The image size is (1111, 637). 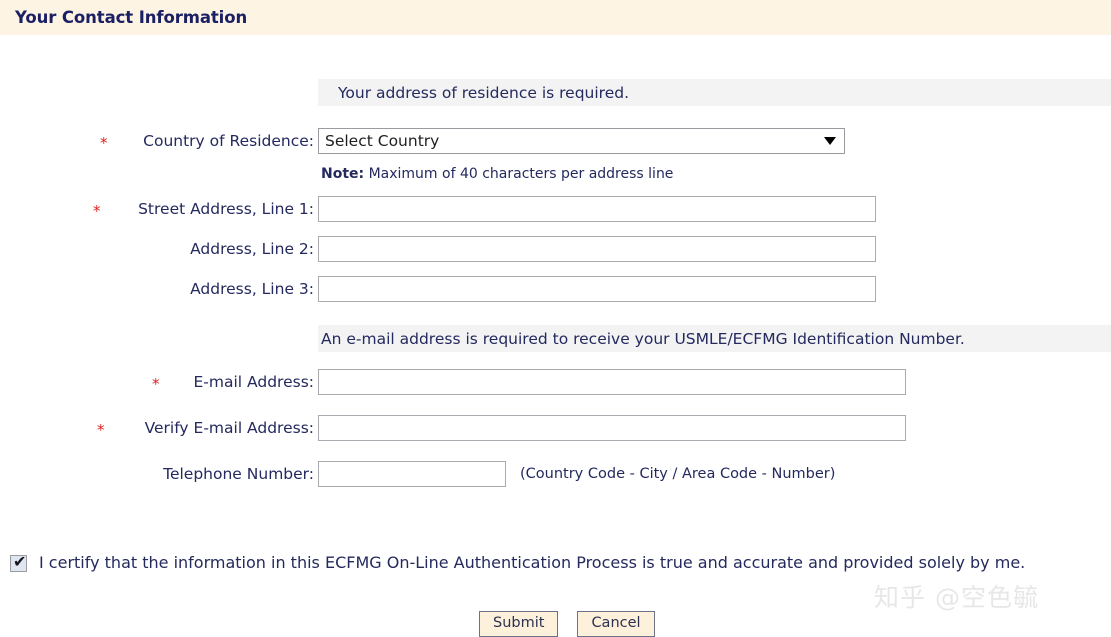 What do you see at coordinates (956, 597) in the screenshot?
I see `watermark: 知乎 @空色毓` at bounding box center [956, 597].